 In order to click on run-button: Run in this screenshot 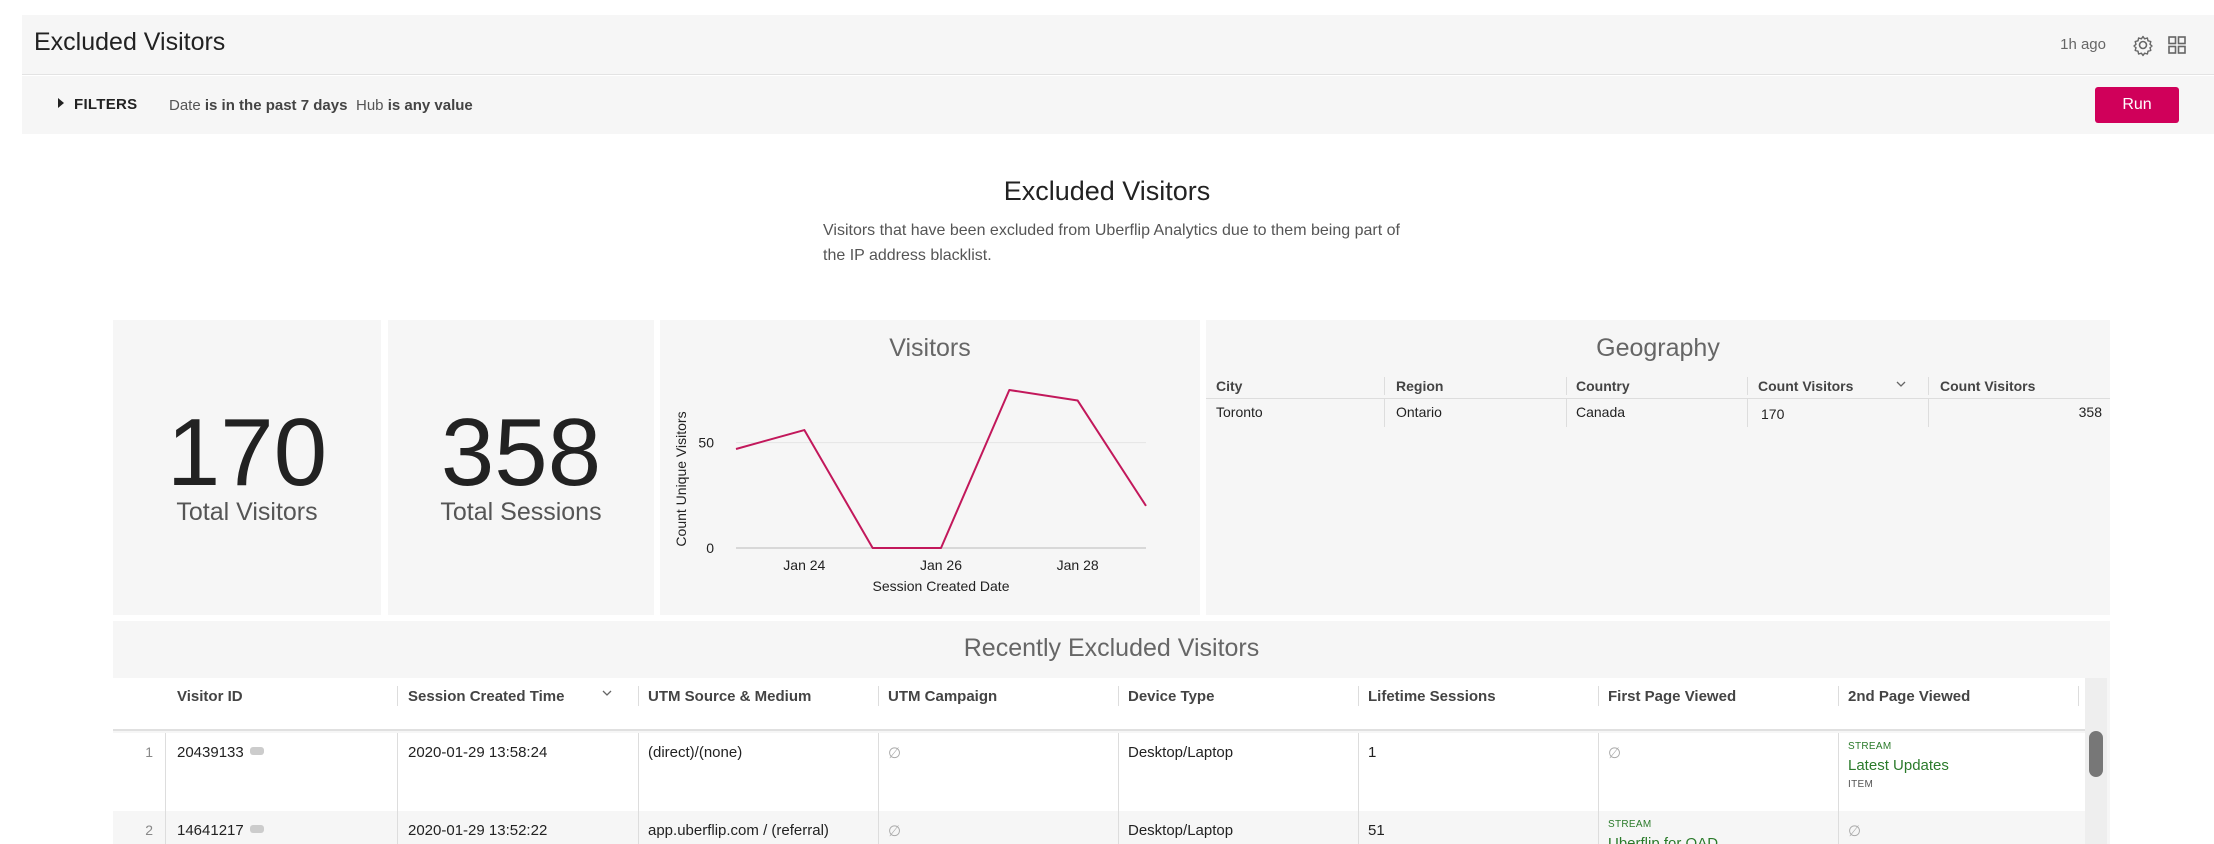, I will do `click(2137, 105)`.